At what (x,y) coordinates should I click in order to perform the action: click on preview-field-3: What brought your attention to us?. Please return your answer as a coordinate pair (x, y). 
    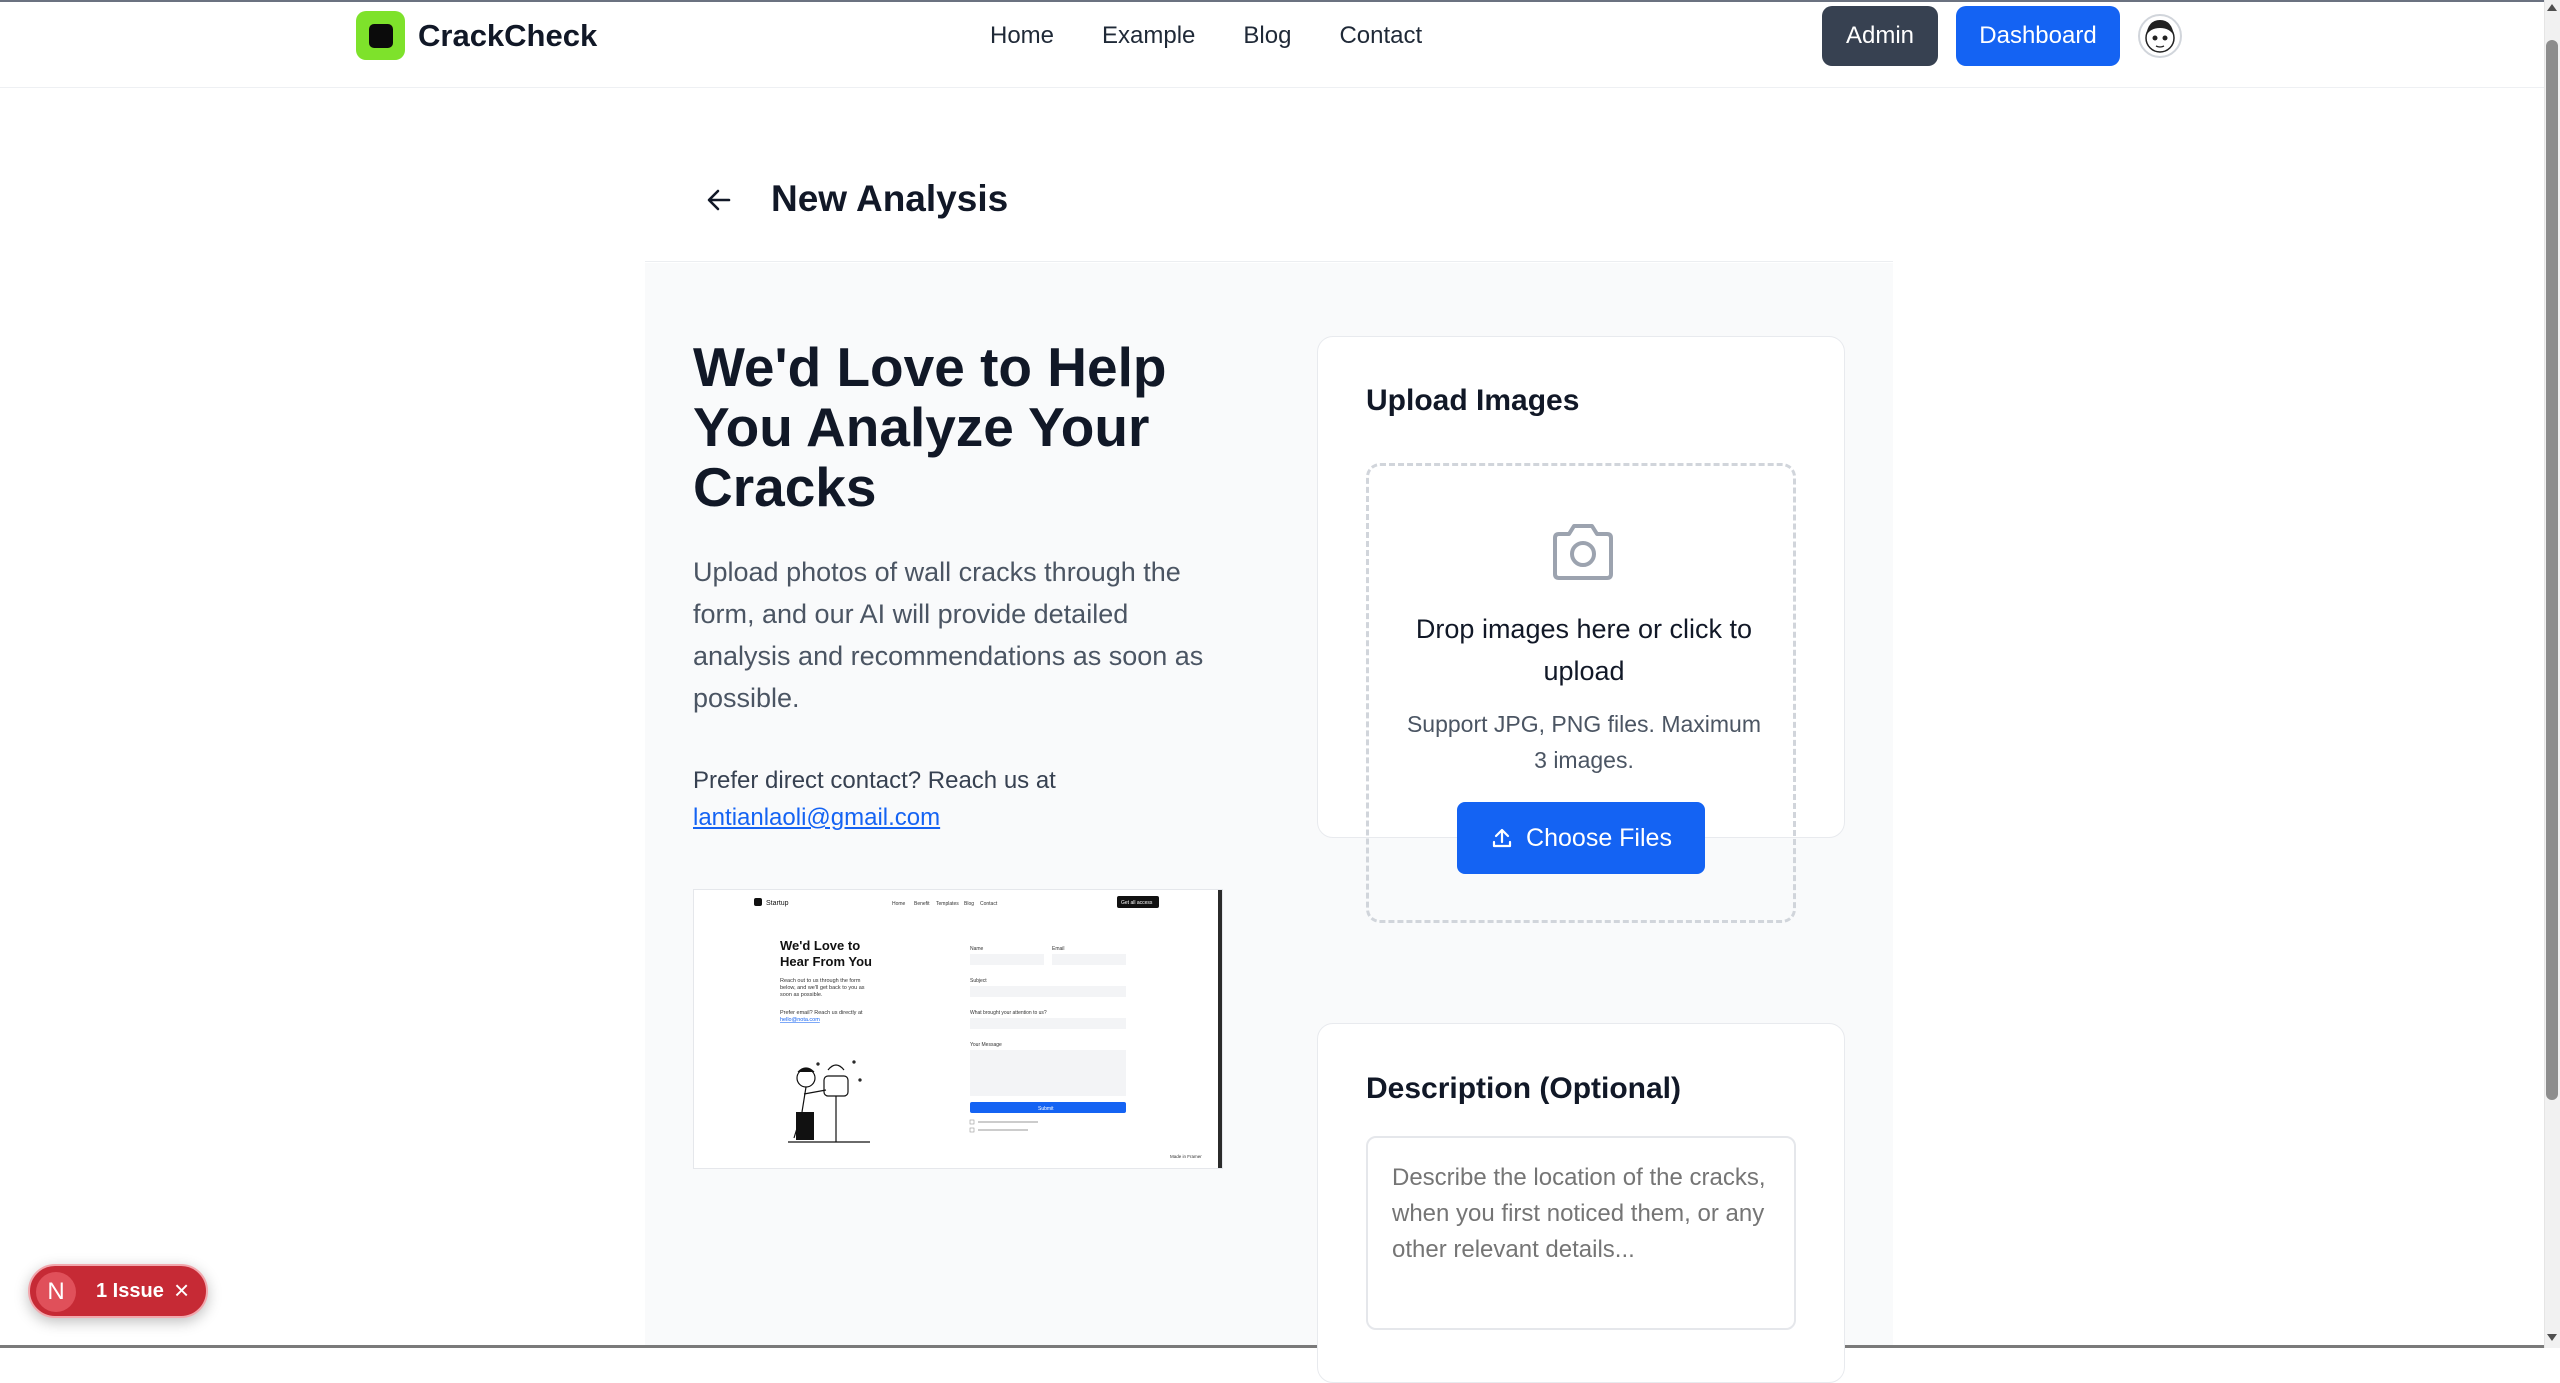
    Looking at the image, I should click on (1008, 1013).